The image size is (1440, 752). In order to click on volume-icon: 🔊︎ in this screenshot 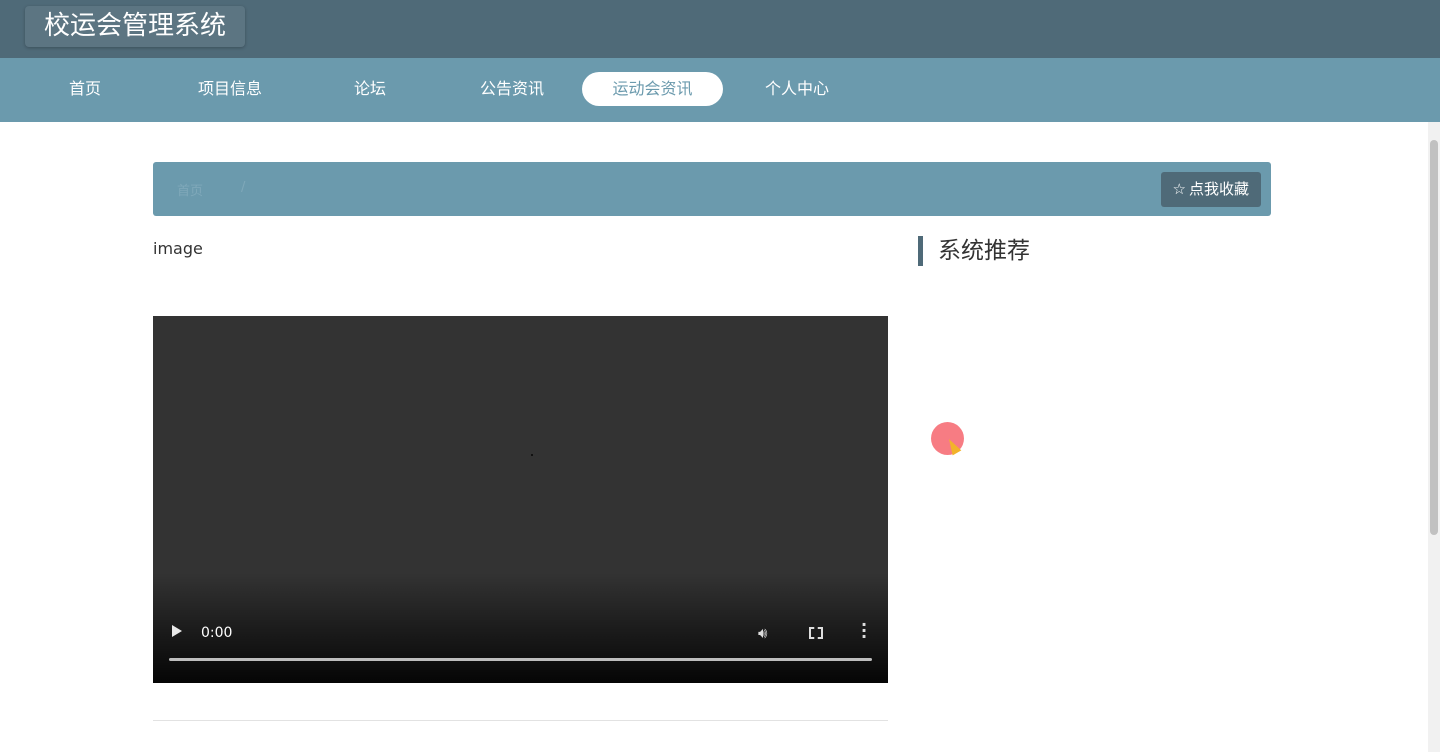, I will do `click(762, 633)`.